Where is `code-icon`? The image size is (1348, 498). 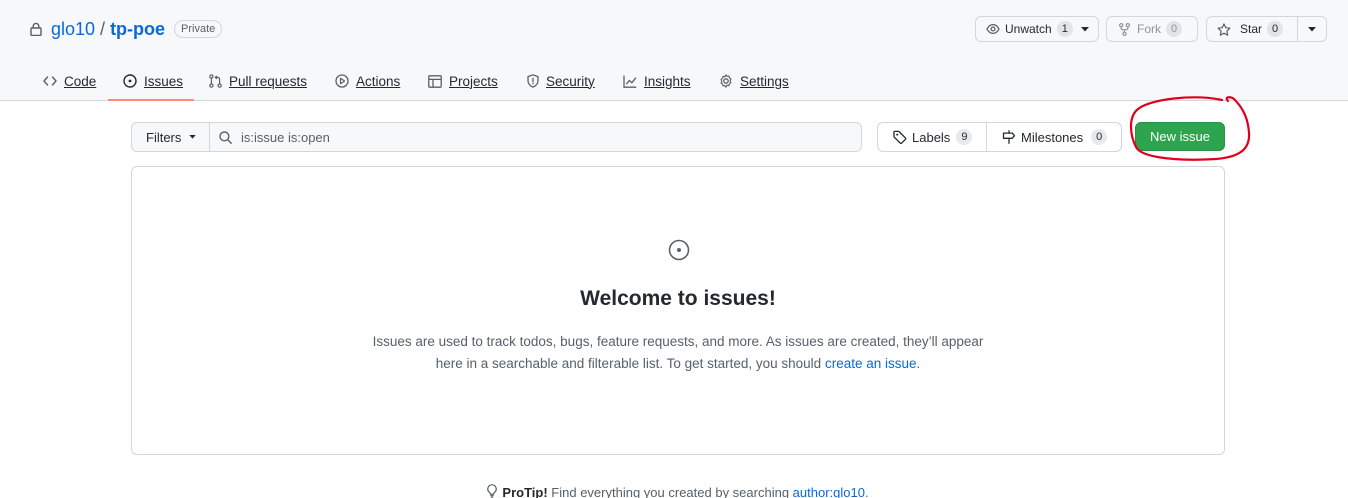 code-icon is located at coordinates (50, 81).